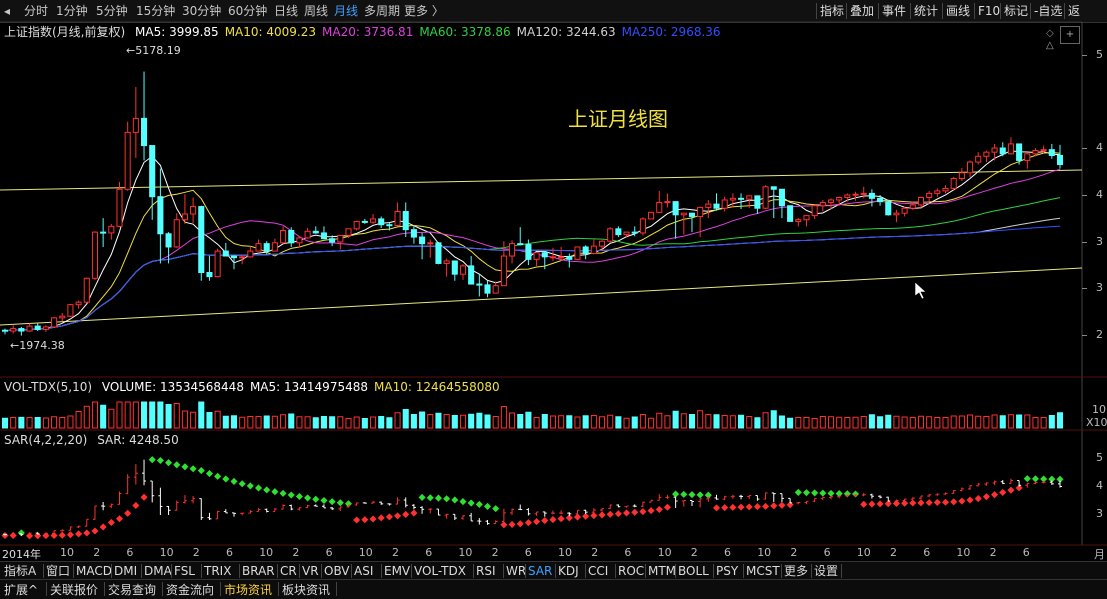 This screenshot has height=599, width=1107. What do you see at coordinates (196, 552) in the screenshot?
I see `time-axis-label: 2` at bounding box center [196, 552].